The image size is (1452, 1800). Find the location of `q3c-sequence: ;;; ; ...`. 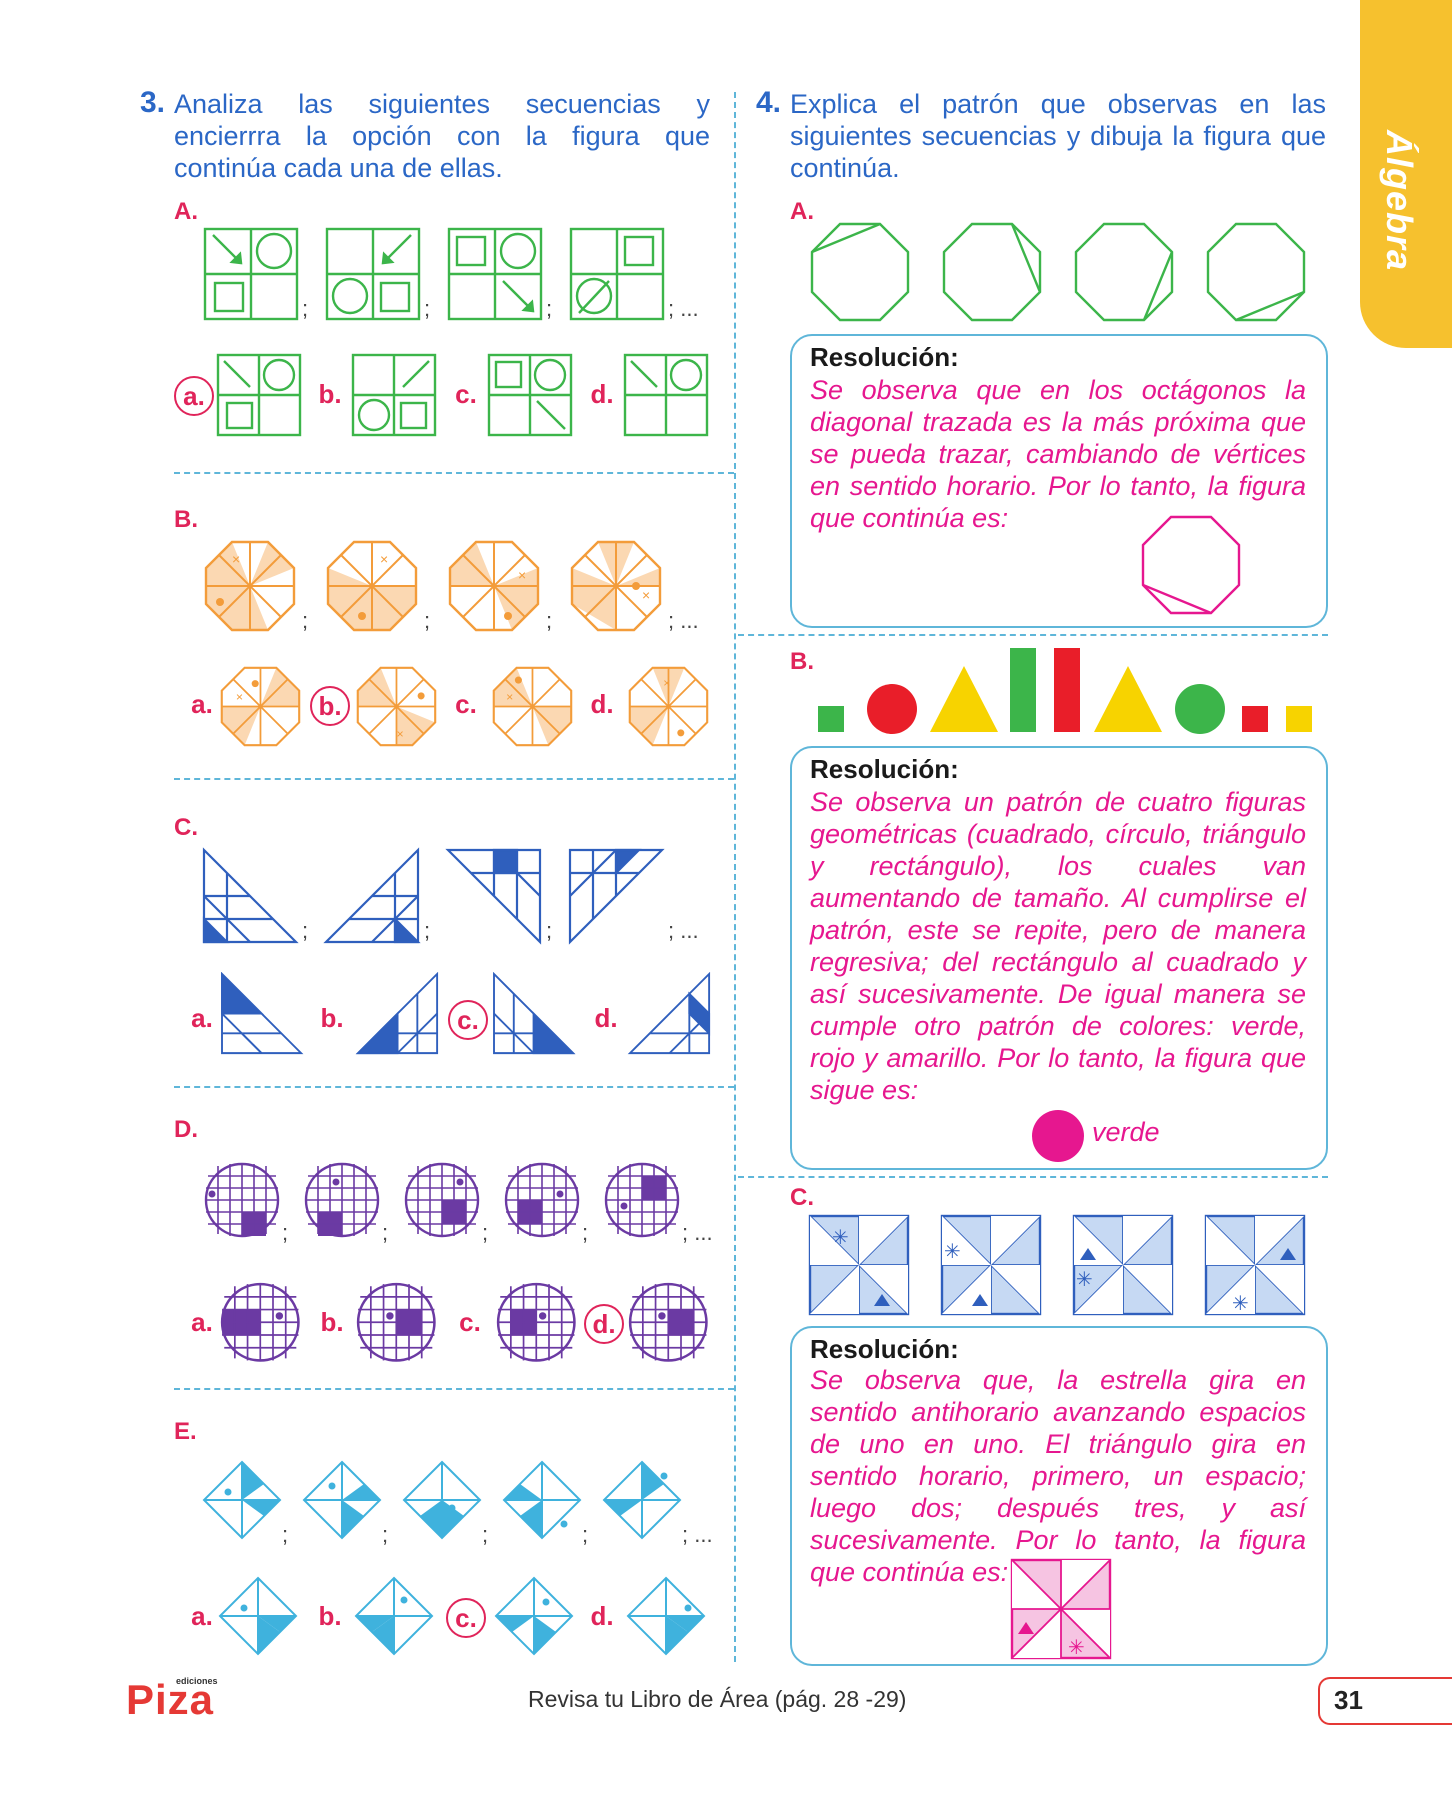

q3c-sequence: ;;; ; ... is located at coordinates (450, 896).